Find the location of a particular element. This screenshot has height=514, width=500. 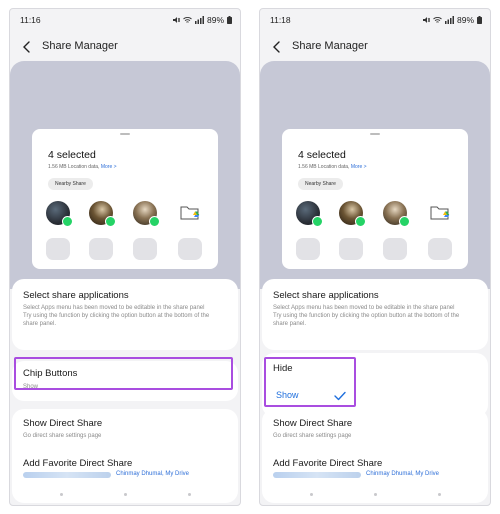

status-bar: 11:18 89% is located at coordinates (376, 21).